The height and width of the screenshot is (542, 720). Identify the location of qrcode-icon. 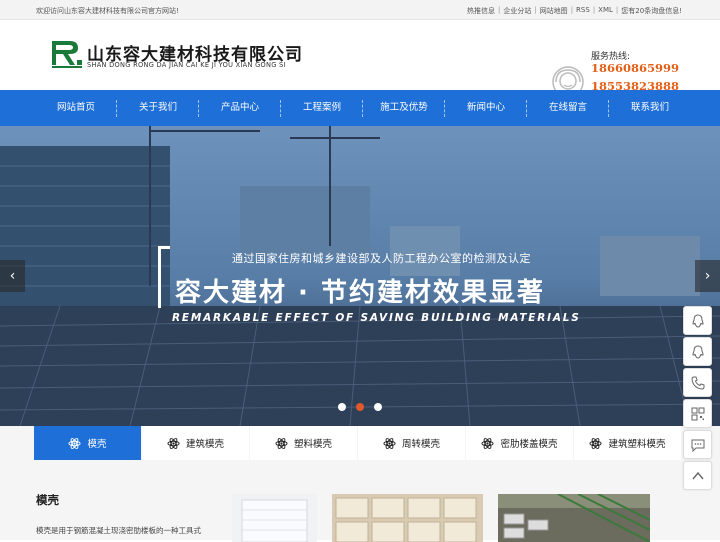
(697, 413).